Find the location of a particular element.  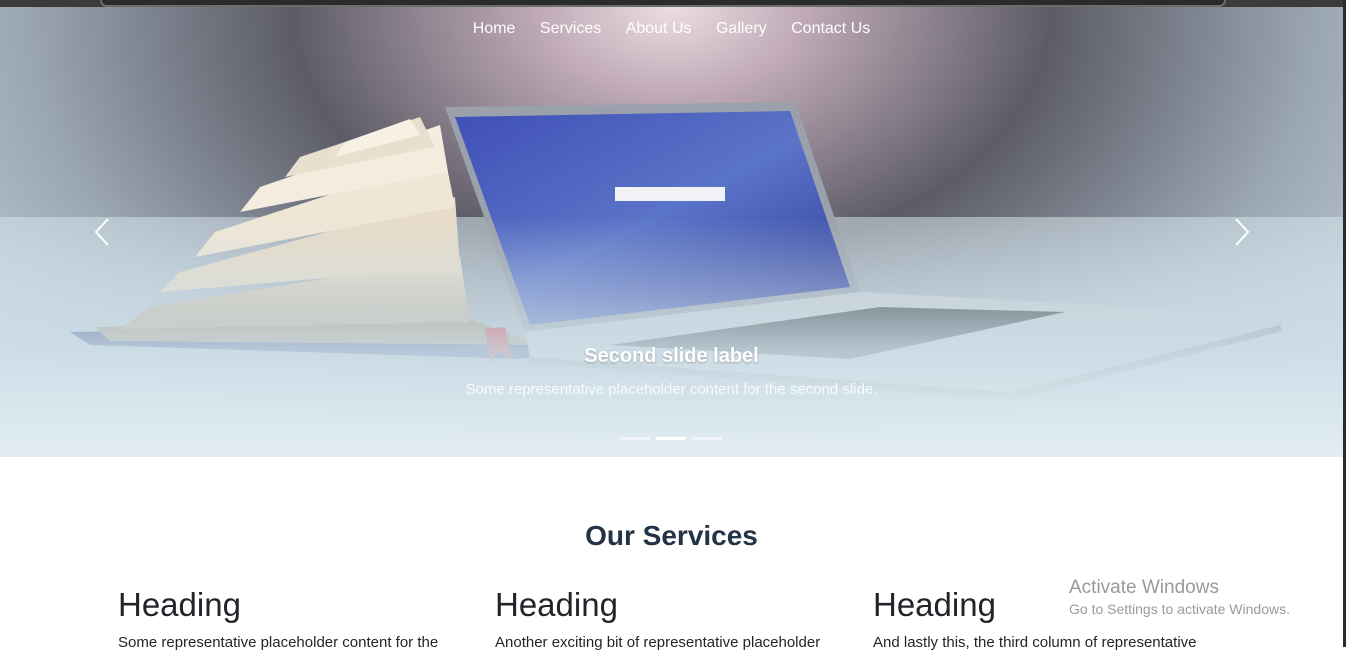

nav-about-link: About Us is located at coordinates (659, 29).